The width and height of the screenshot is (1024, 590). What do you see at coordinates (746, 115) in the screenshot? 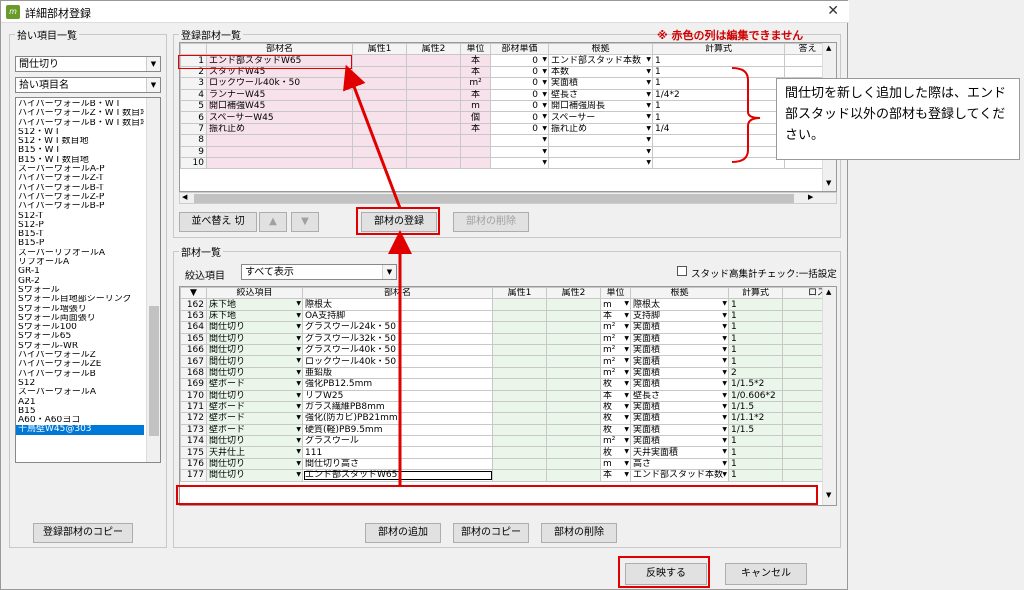
I see `bracket-icon` at bounding box center [746, 115].